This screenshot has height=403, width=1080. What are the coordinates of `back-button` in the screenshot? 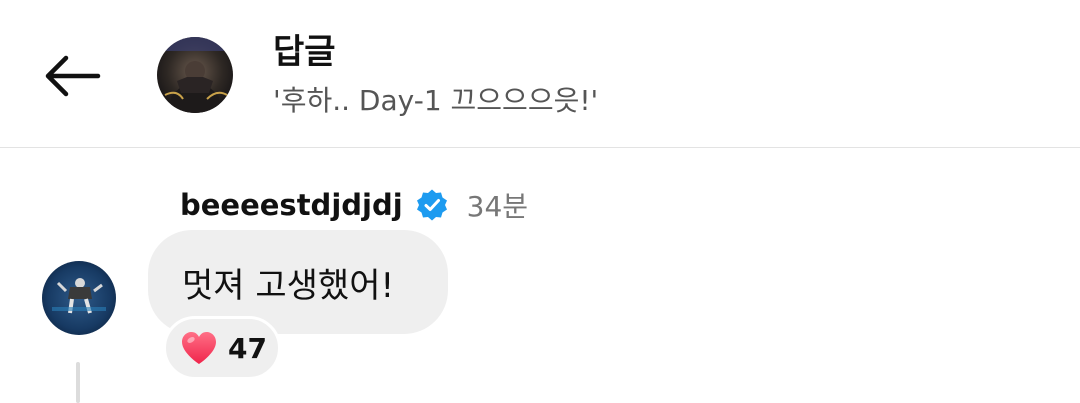 It's located at (72, 76).